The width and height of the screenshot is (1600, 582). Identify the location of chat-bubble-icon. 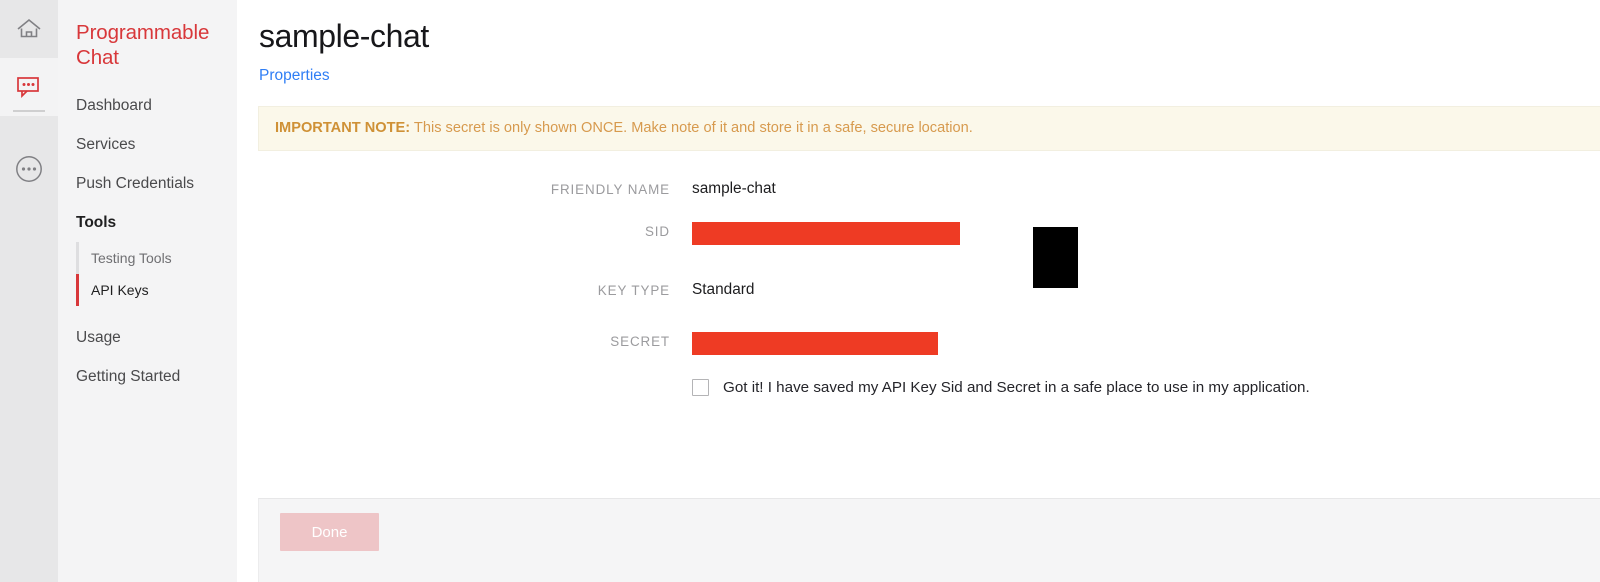
(29, 87).